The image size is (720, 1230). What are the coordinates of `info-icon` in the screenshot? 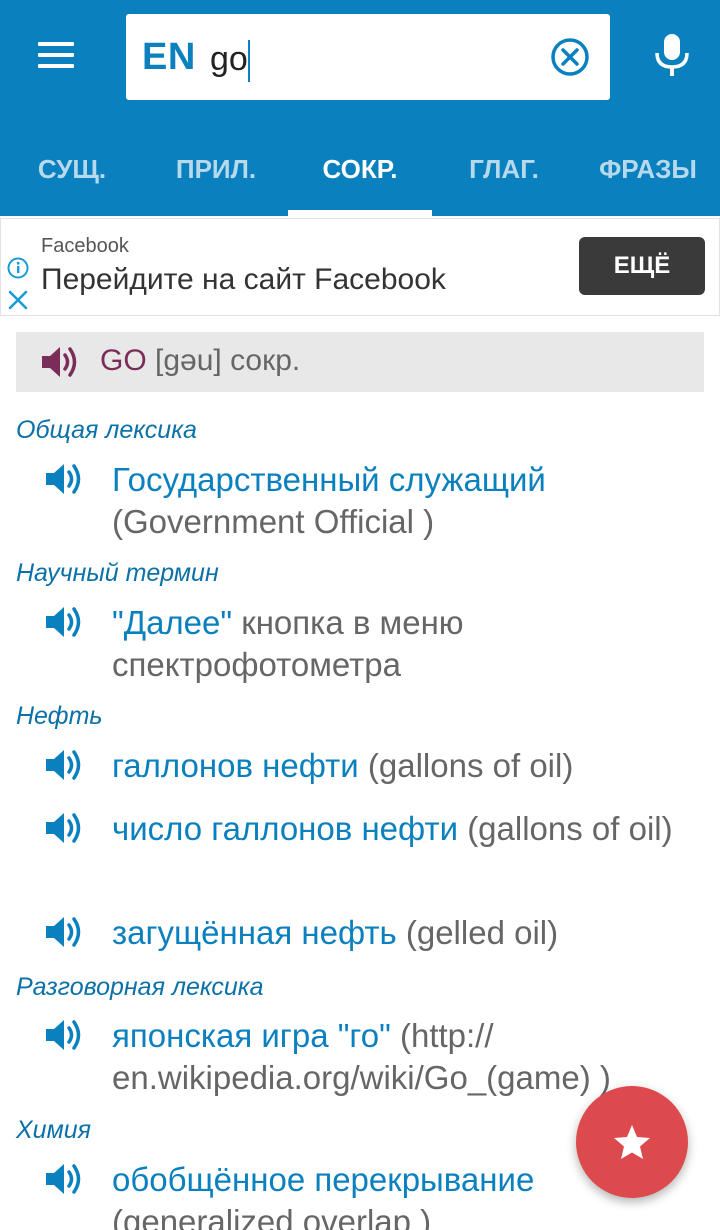 It's located at (18, 268).